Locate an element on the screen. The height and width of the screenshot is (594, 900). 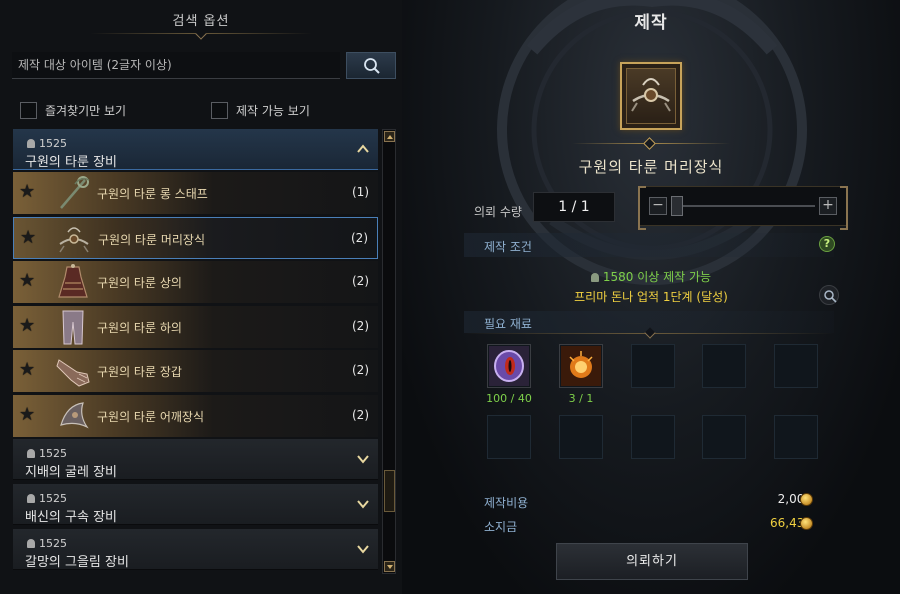
recipe-item-name: 구원의 타룬 하의 is located at coordinates (139, 327).